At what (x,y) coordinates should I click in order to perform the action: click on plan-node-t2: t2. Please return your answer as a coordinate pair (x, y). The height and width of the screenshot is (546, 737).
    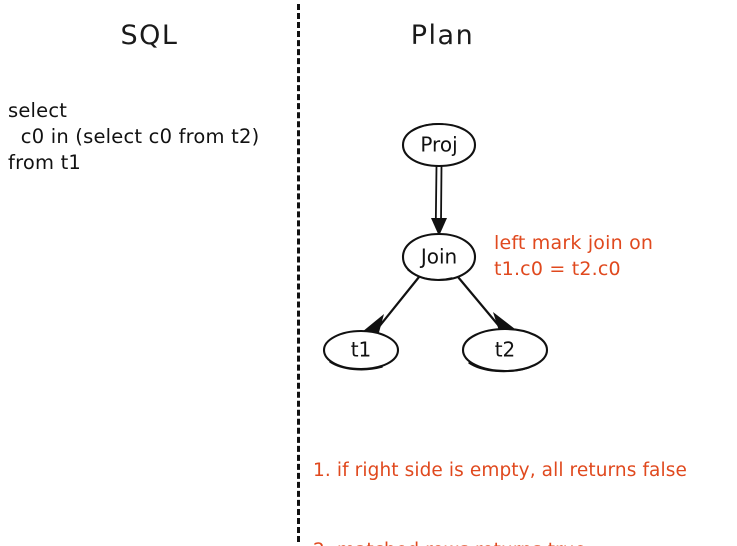
    Looking at the image, I should click on (505, 350).